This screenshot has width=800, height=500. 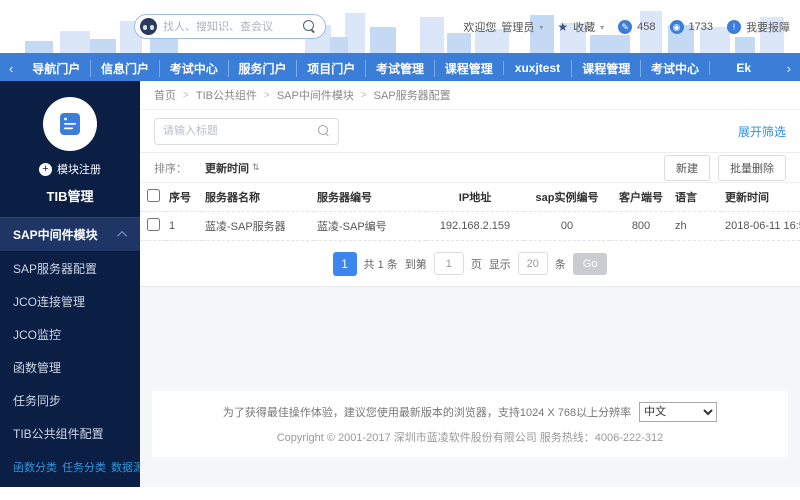 What do you see at coordinates (789, 68) in the screenshot?
I see `nav-scroll-right-icon: ›` at bounding box center [789, 68].